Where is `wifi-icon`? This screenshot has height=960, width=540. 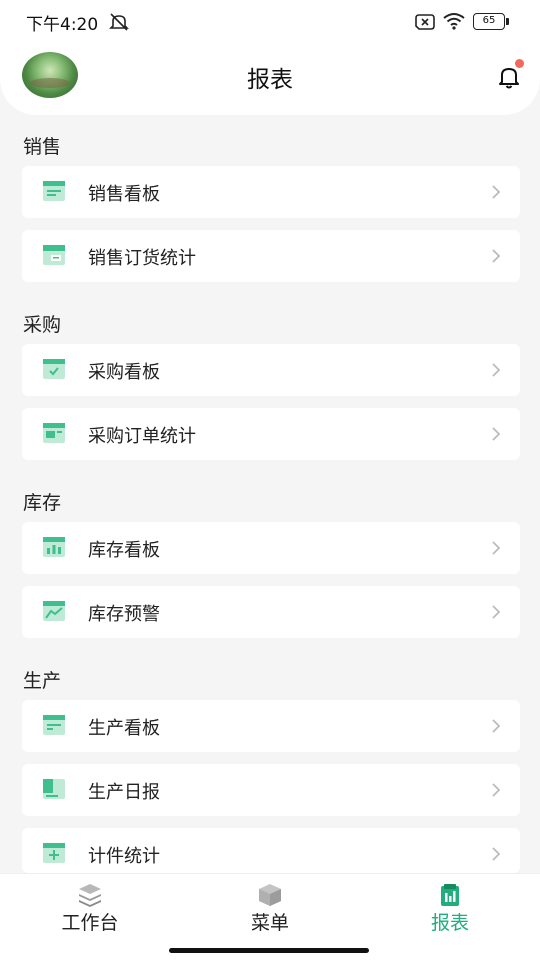 wifi-icon is located at coordinates (454, 21).